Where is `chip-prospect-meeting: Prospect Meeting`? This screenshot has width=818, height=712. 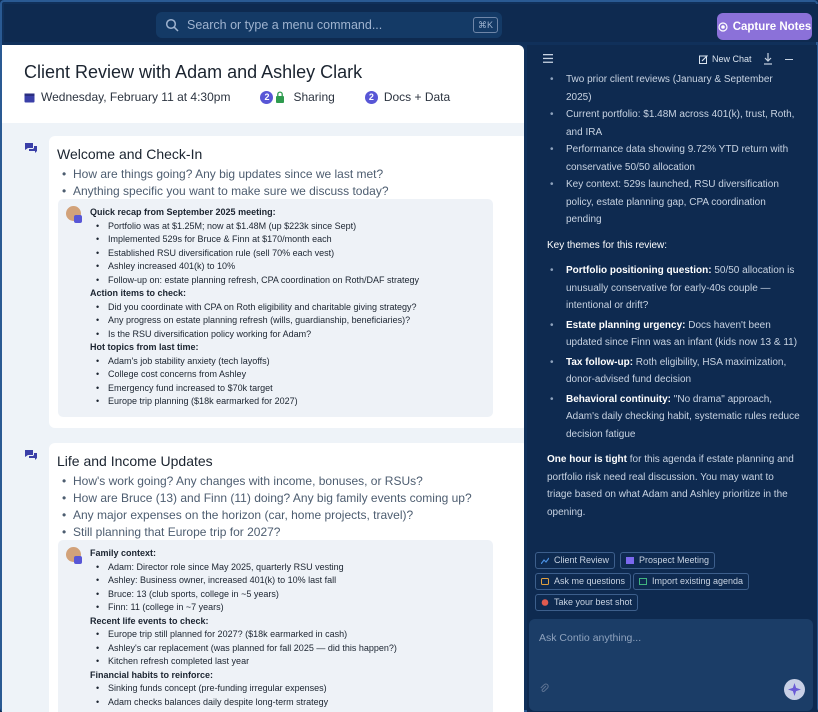
chip-prospect-meeting: Prospect Meeting is located at coordinates (668, 560).